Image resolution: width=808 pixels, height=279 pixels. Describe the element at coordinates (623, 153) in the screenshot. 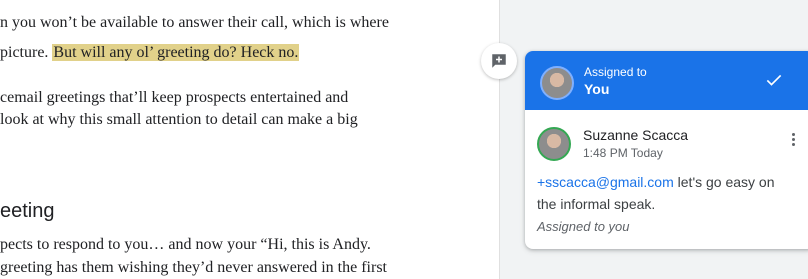

I see `comment-time: 1:48 PM Today` at that location.